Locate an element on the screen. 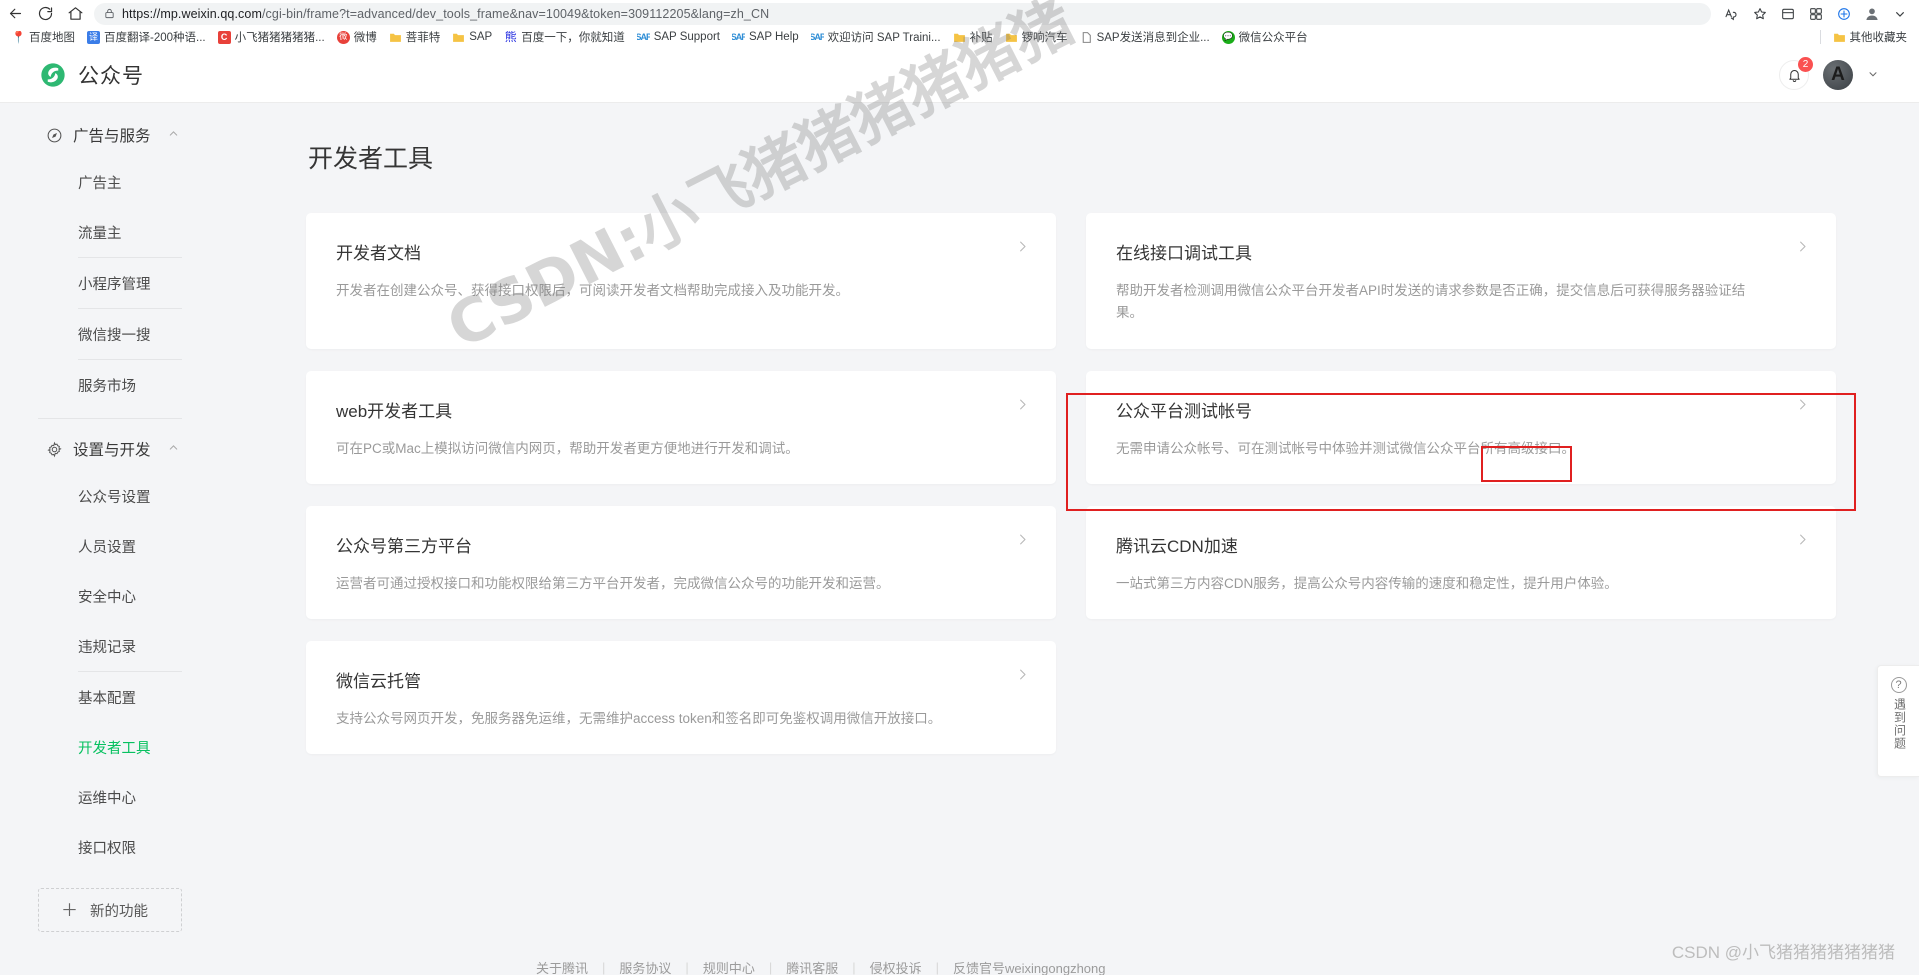  sidebar-item-api-permissions: 接口权限 is located at coordinates (153, 847).